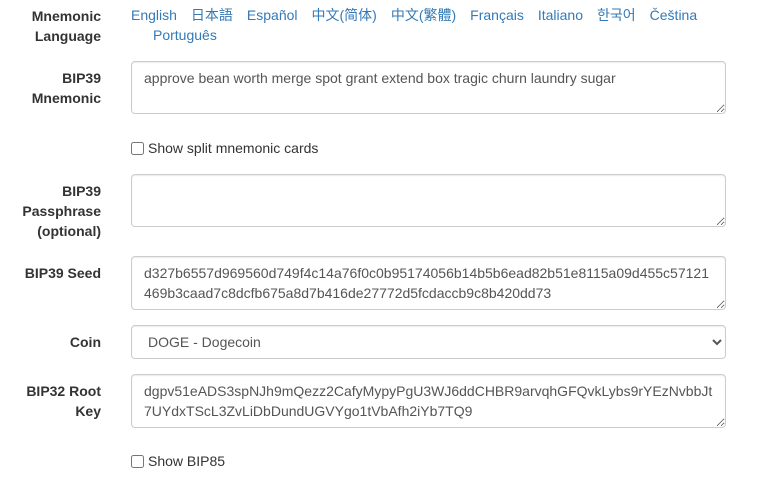 This screenshot has width=776, height=488. Describe the element at coordinates (154, 15) in the screenshot. I see `language-link-english: English` at that location.